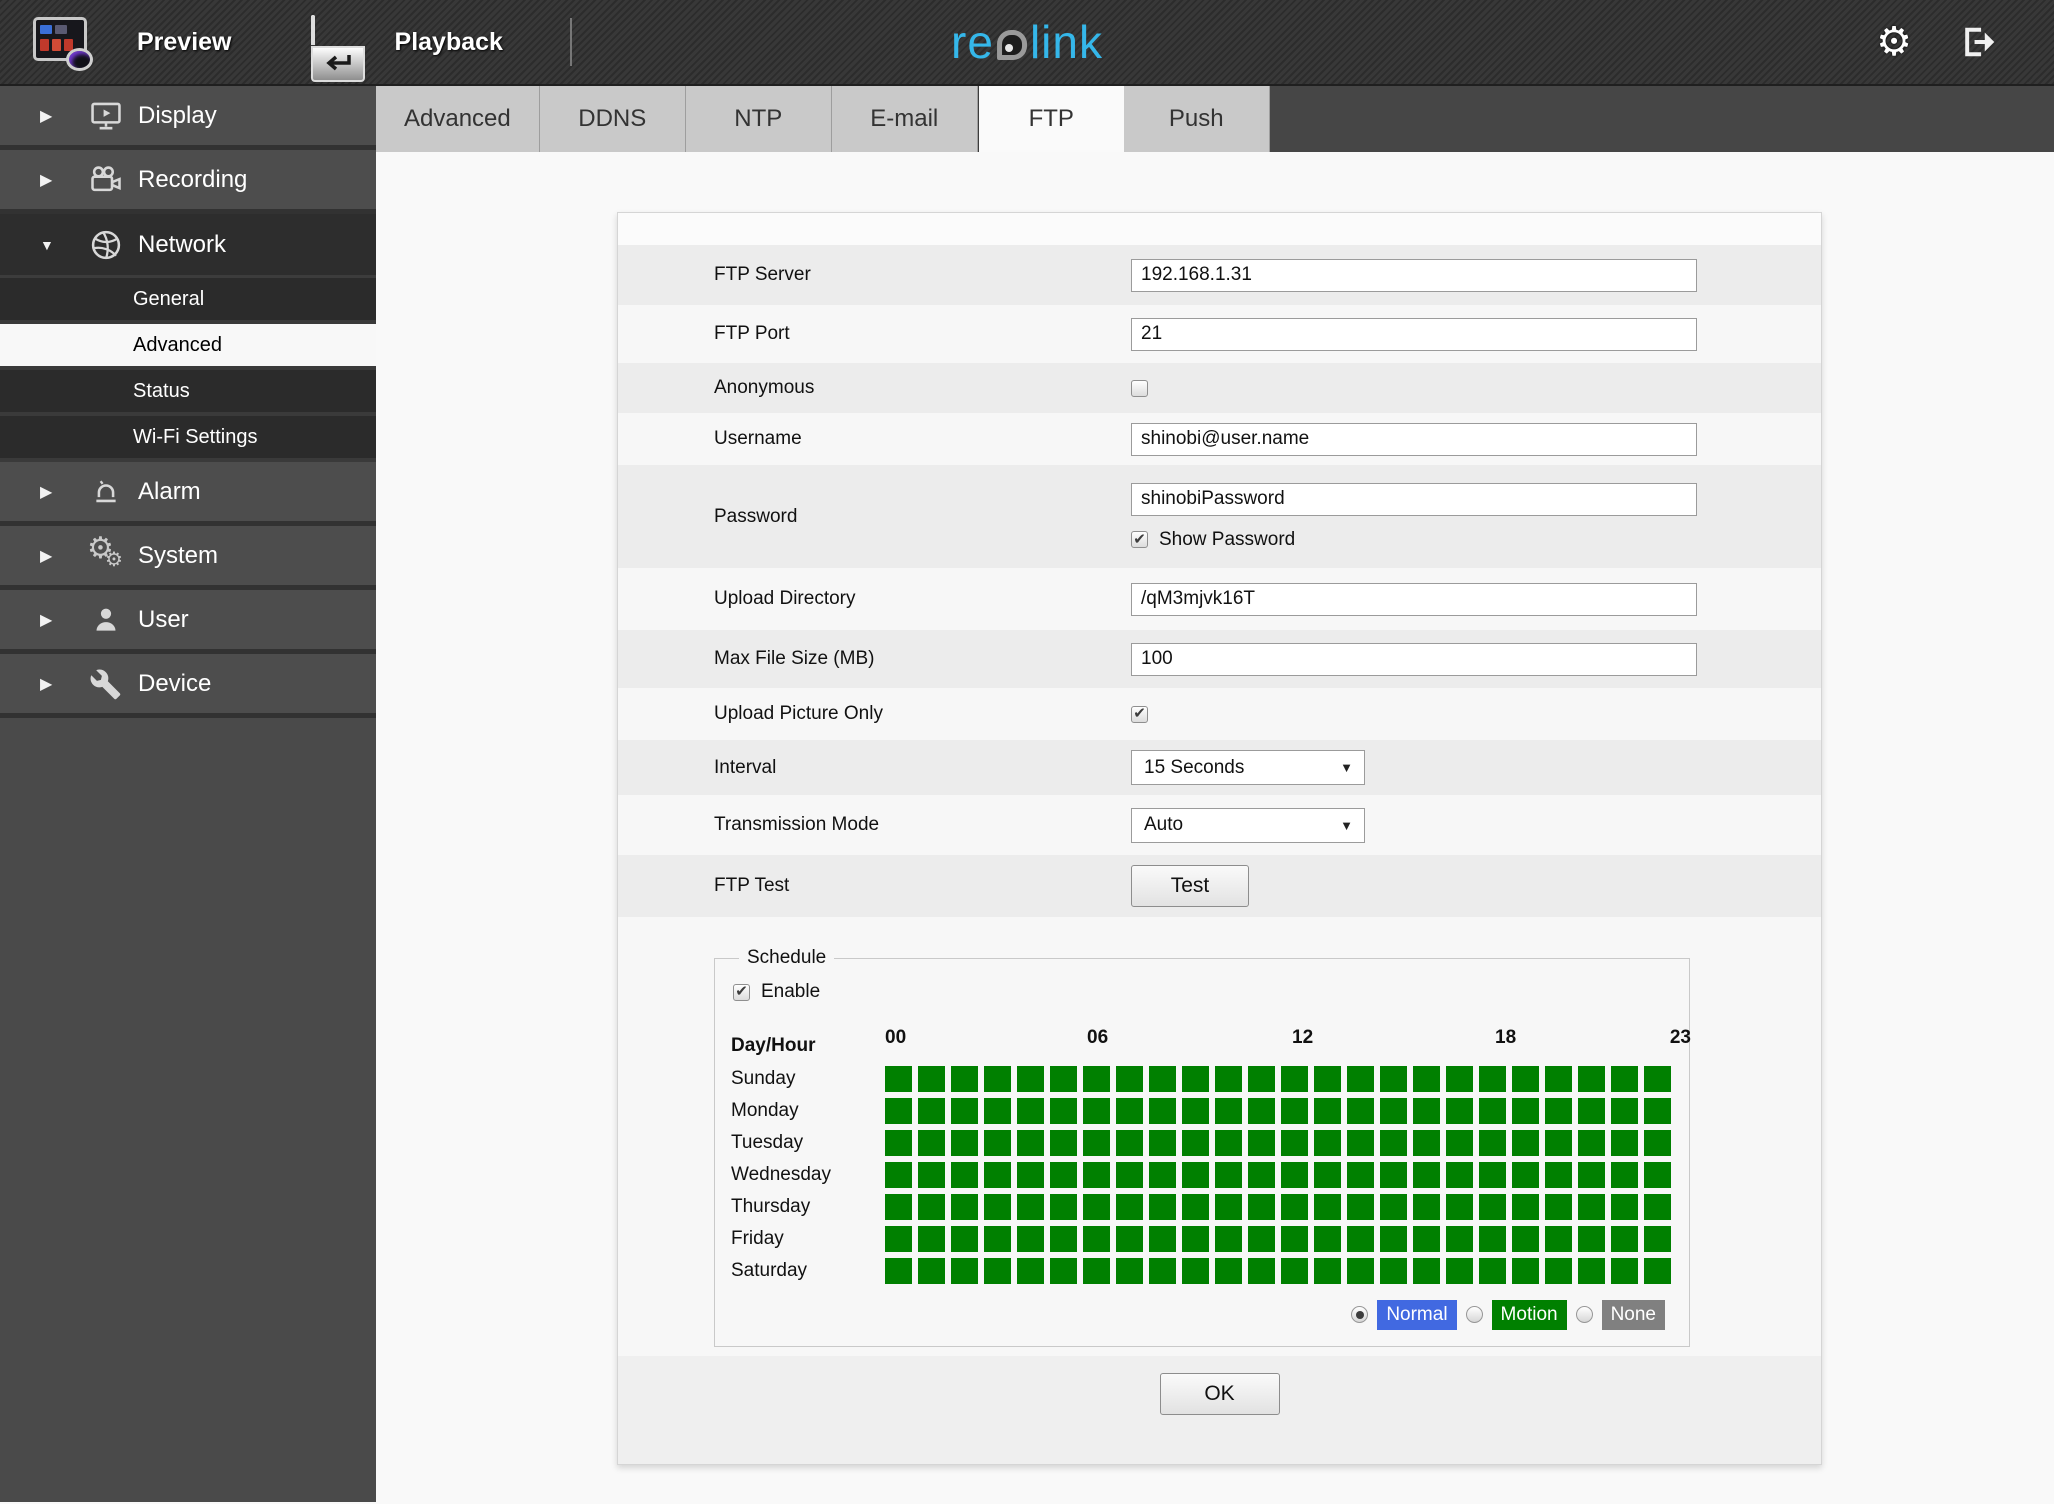 This screenshot has width=2054, height=1504. Describe the element at coordinates (1414, 659) in the screenshot. I see `max-file-size-input` at that location.